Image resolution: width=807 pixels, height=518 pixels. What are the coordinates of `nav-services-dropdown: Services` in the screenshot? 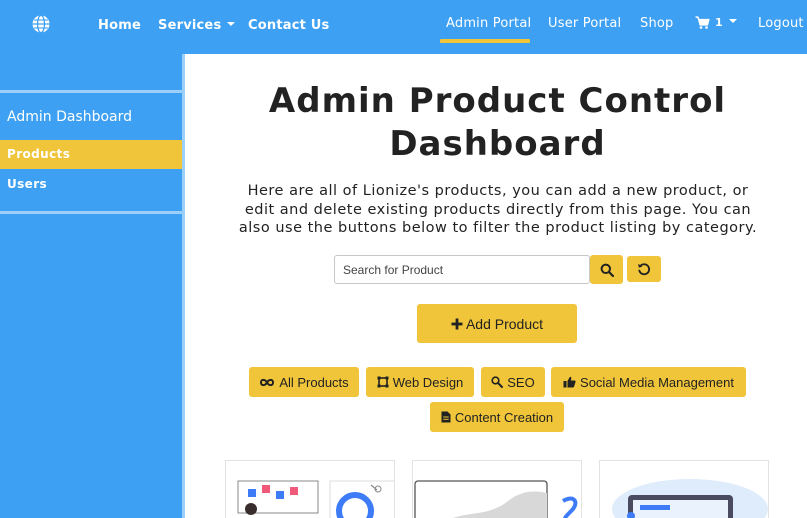 It's located at (197, 25).